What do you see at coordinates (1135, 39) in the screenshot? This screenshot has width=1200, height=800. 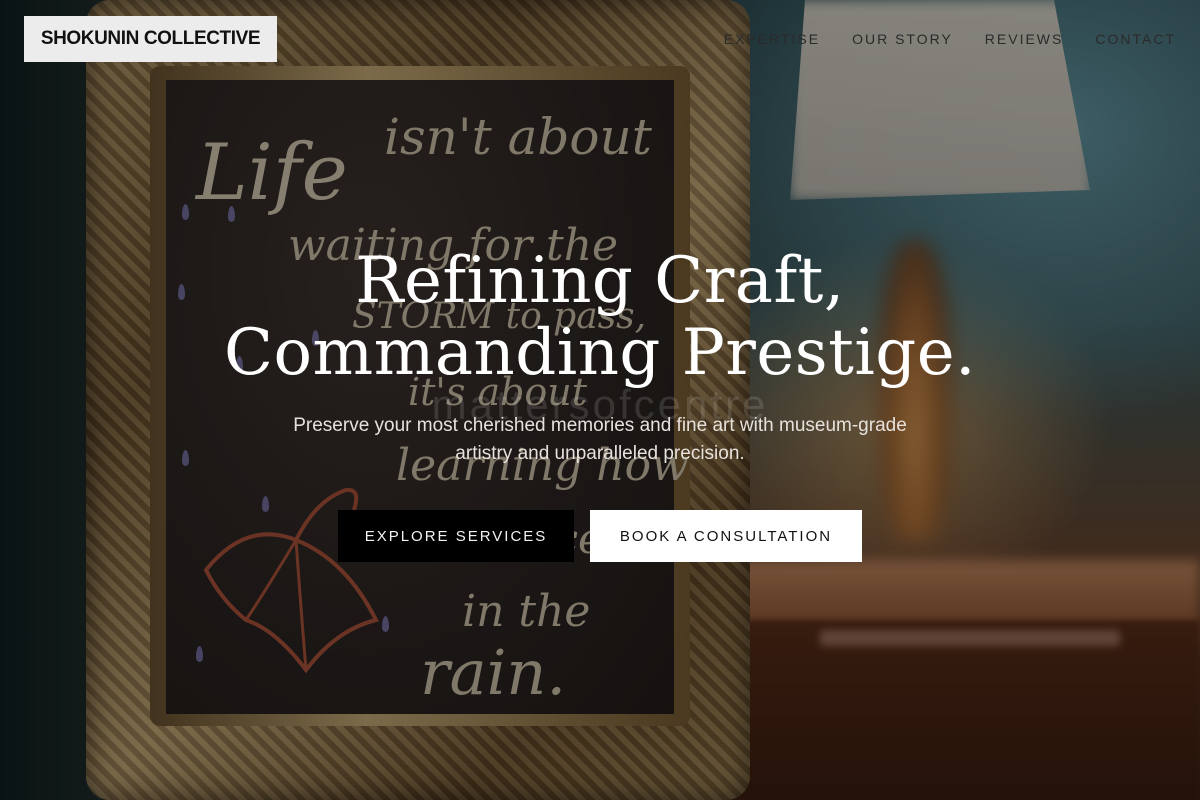 I see `nav-item-contact: CONTACT` at bounding box center [1135, 39].